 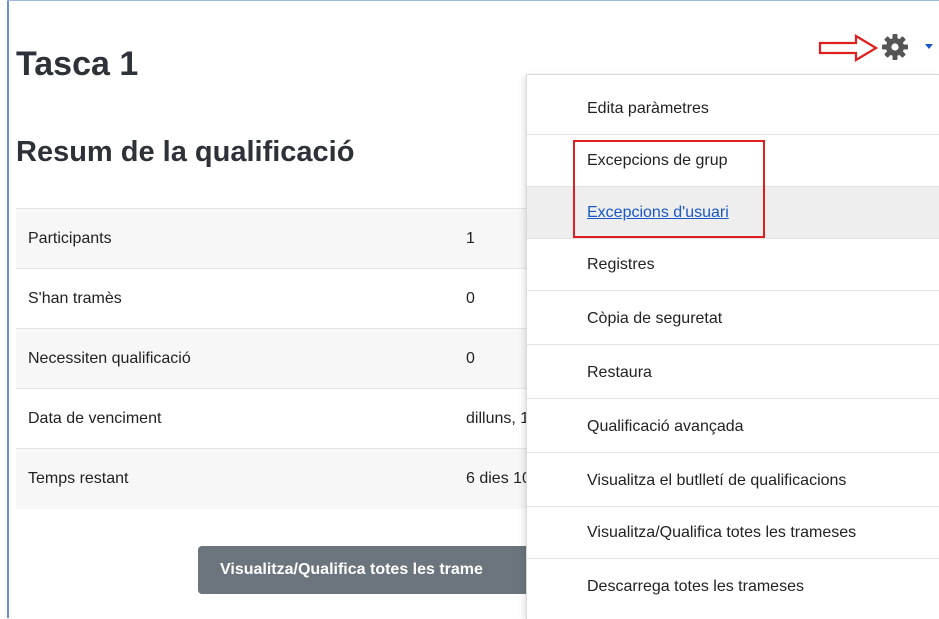 What do you see at coordinates (655, 318) in the screenshot?
I see `menu-item-label: Còpia de seguretat` at bounding box center [655, 318].